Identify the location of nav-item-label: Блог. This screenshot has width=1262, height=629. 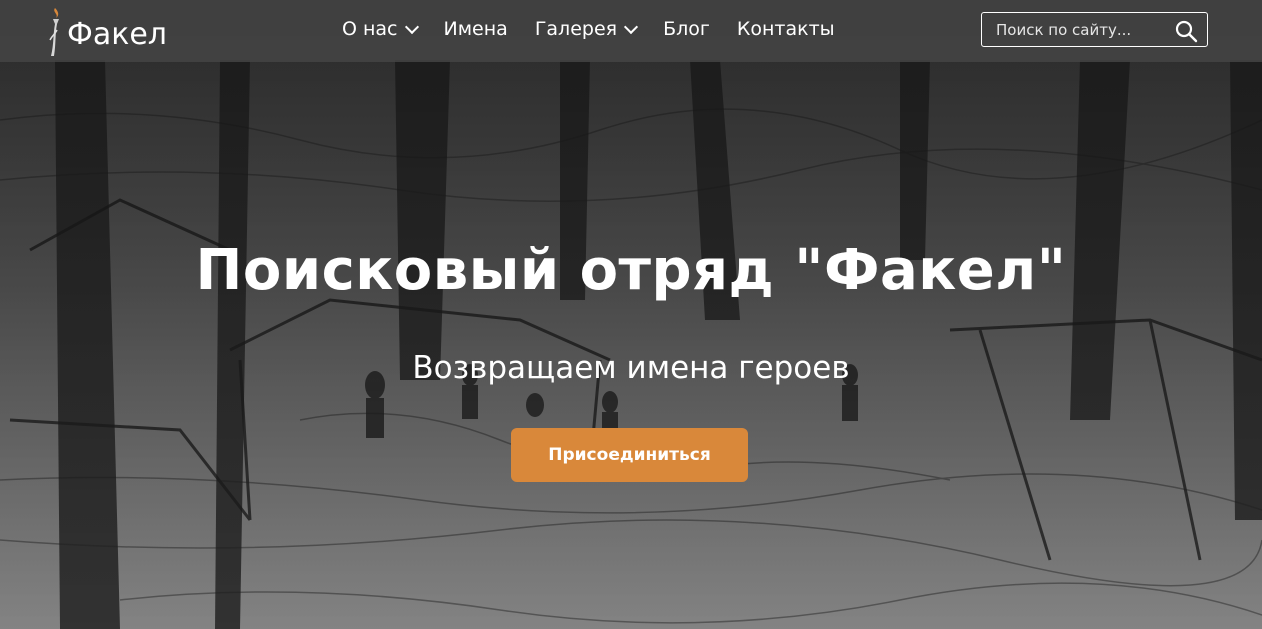
(686, 29).